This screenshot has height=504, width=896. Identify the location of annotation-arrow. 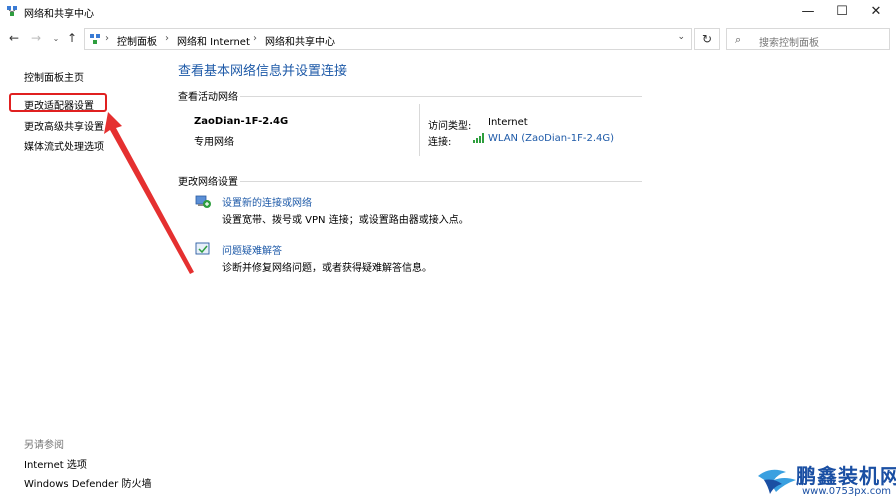
(149, 193).